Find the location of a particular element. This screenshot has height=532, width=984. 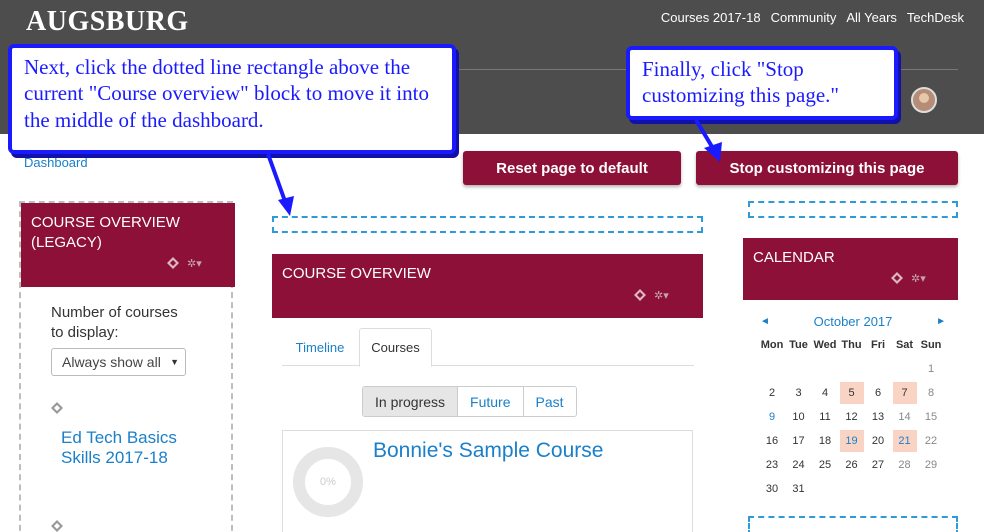

calendar-weekday: Wed is located at coordinates (825, 345).